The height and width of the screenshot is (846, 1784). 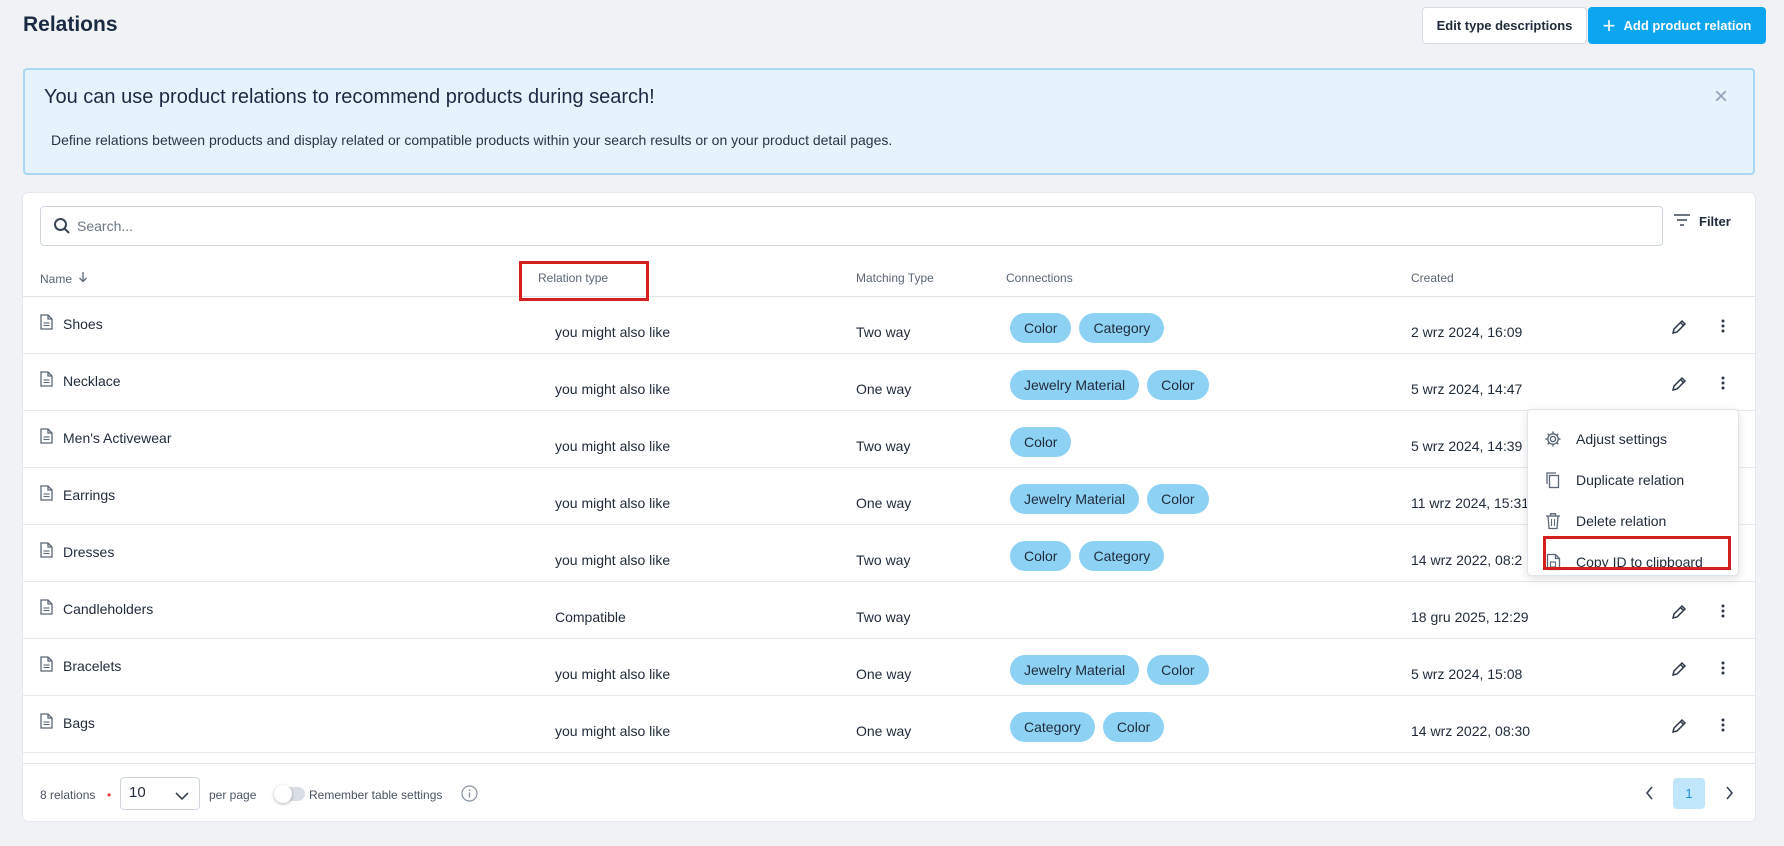 I want to click on row-name: Bracelets, so click(x=80, y=665).